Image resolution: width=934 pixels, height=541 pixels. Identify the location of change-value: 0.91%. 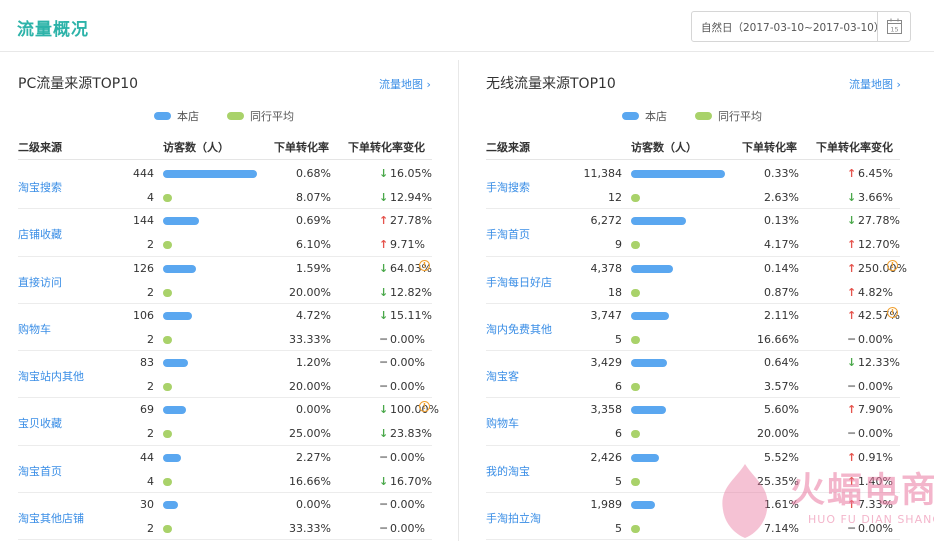
(875, 457).